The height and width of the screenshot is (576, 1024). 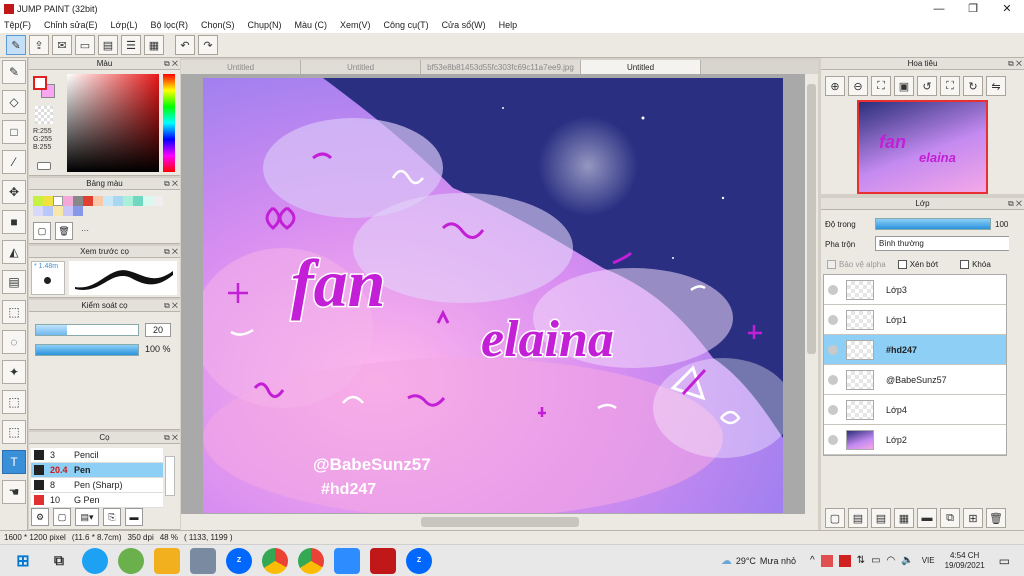 What do you see at coordinates (950, 518) in the screenshot?
I see `layer-duplicate-icon: ⧉` at bounding box center [950, 518].